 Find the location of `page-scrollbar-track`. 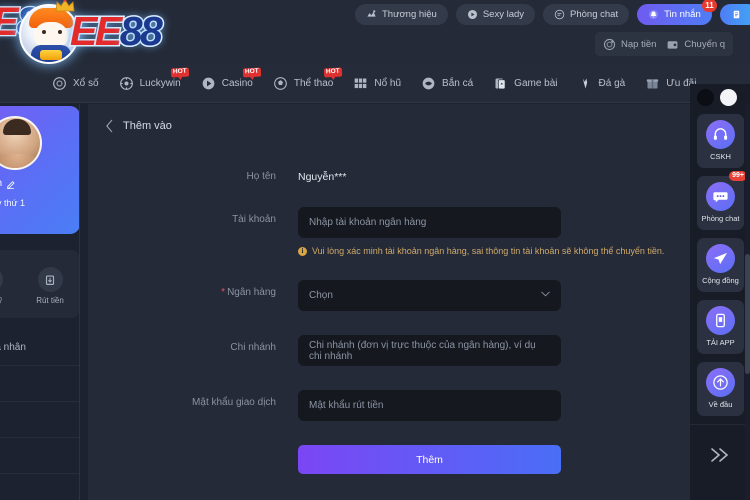

page-scrollbar-track is located at coordinates (747, 302).